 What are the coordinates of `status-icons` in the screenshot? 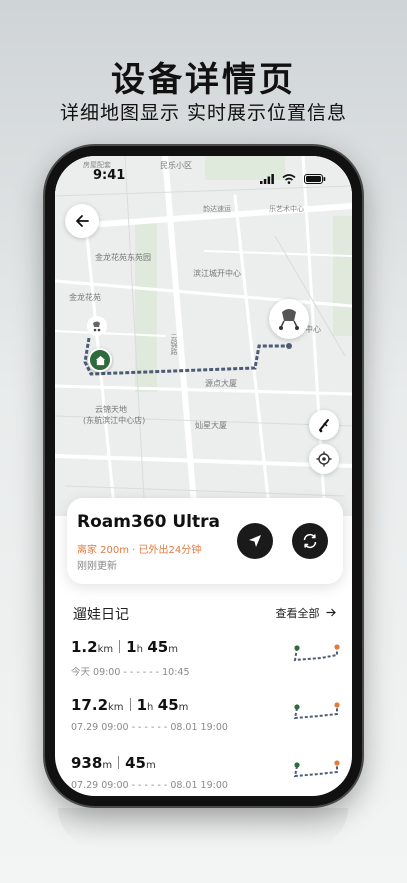 It's located at (292, 178).